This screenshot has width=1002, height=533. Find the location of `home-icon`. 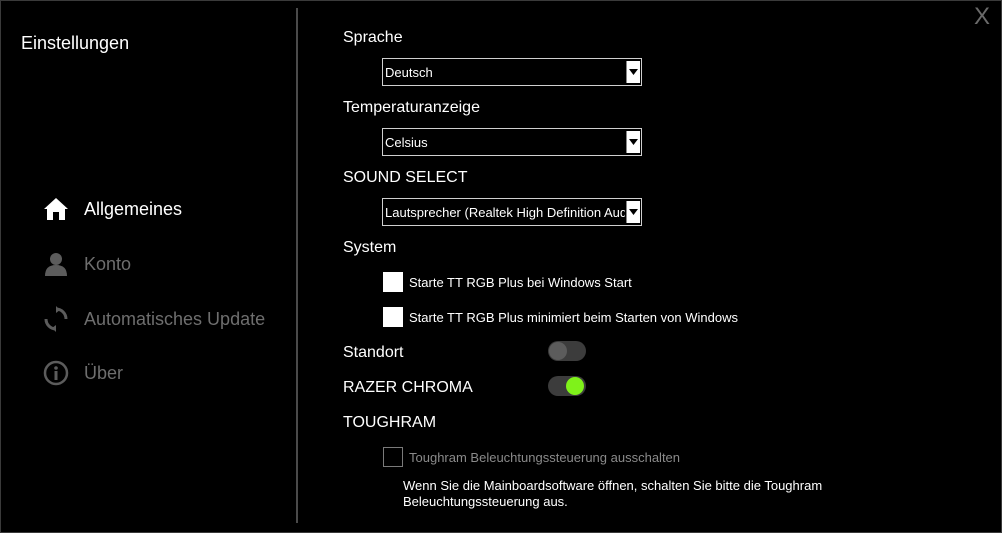

home-icon is located at coordinates (56, 209).